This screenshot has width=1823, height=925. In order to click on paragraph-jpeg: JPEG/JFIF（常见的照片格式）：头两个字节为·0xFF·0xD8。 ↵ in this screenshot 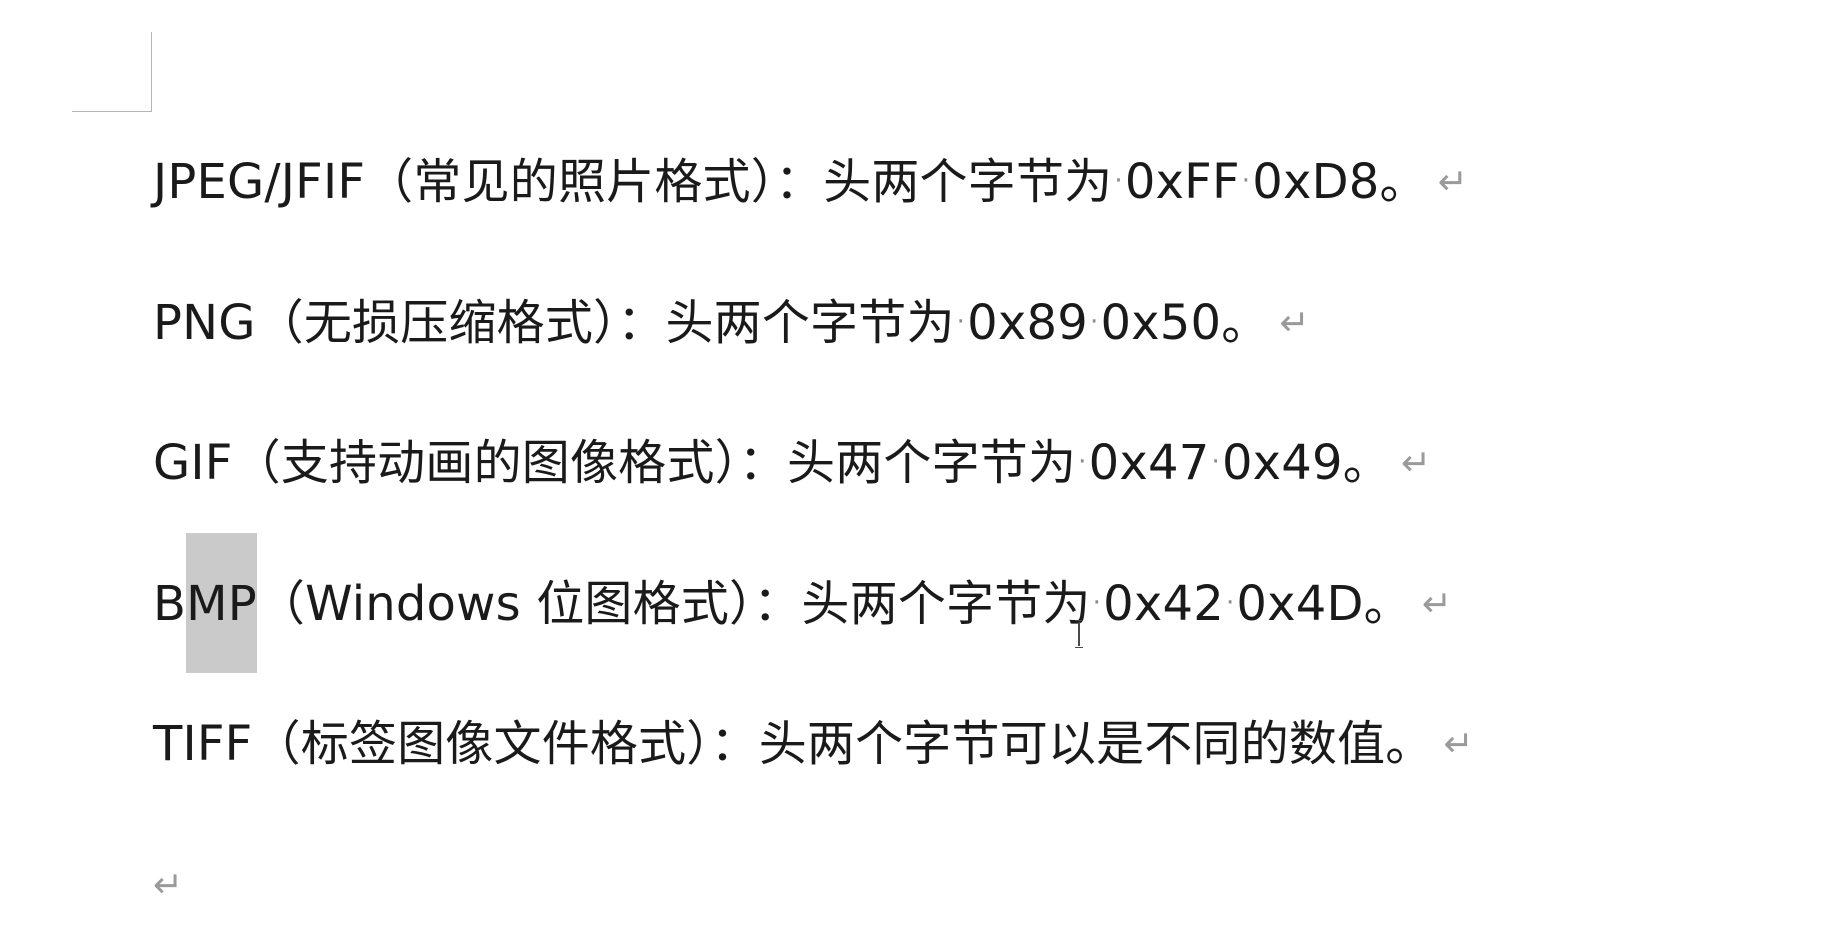, I will do `click(810, 182)`.